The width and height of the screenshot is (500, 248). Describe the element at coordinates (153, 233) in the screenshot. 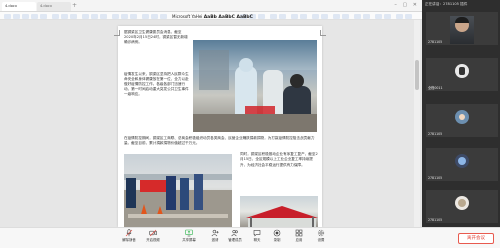

I see `camera-icon` at that location.